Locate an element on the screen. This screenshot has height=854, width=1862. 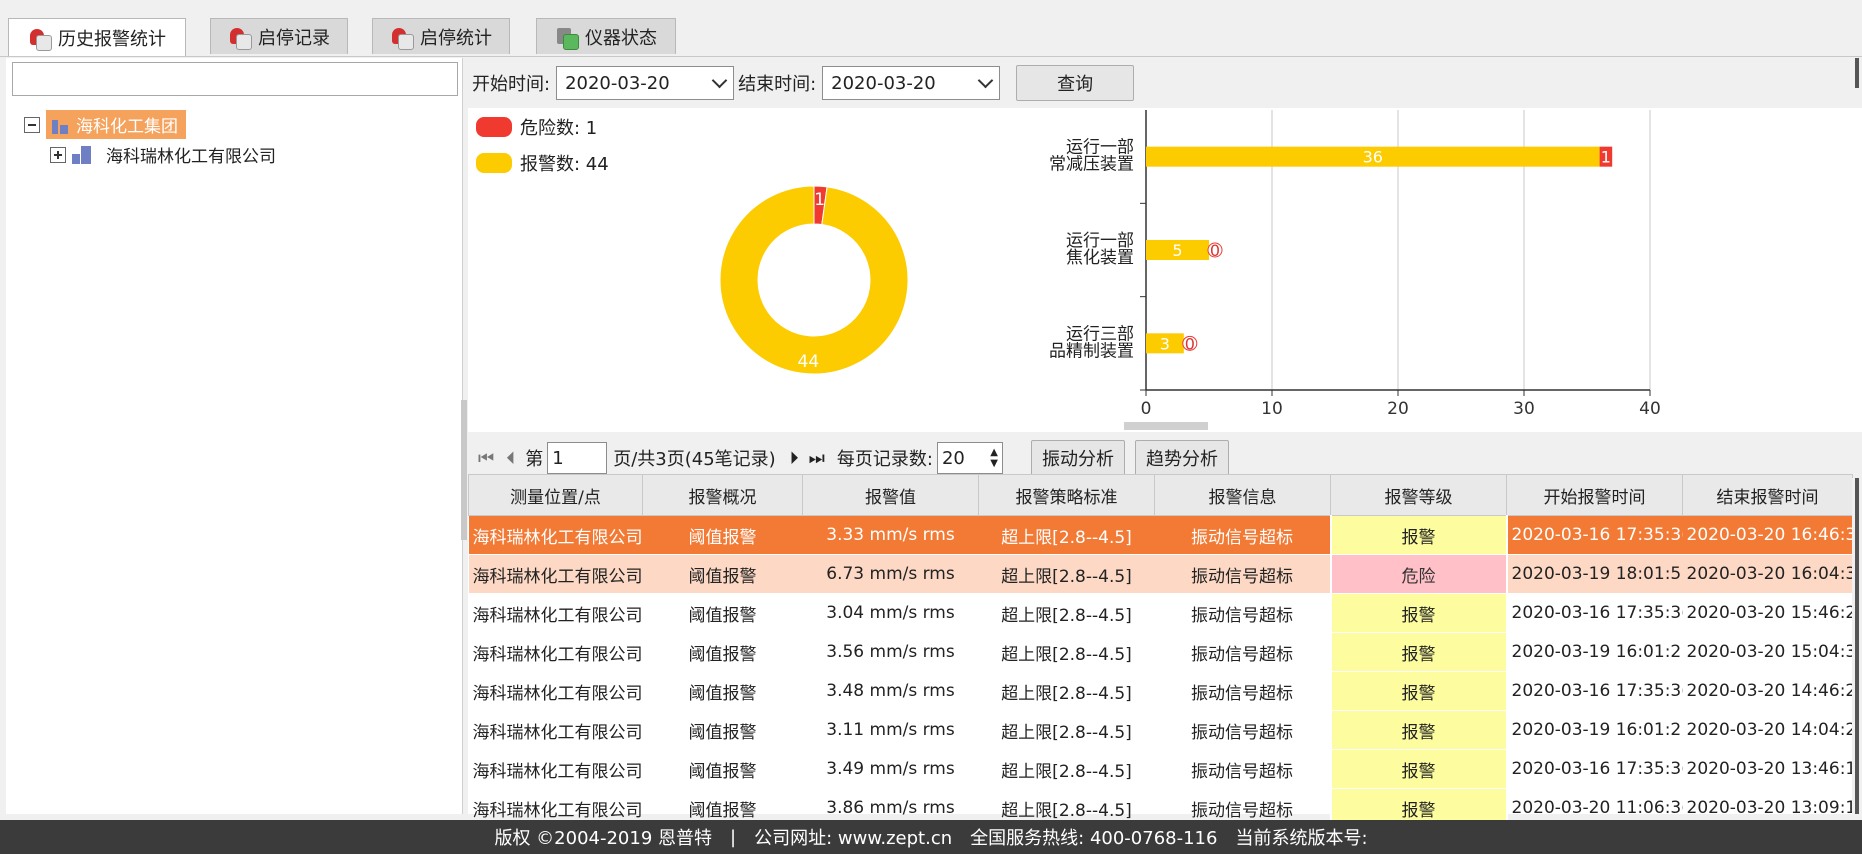
table-cell: 3.56 mm/s rms is located at coordinates (890, 652).